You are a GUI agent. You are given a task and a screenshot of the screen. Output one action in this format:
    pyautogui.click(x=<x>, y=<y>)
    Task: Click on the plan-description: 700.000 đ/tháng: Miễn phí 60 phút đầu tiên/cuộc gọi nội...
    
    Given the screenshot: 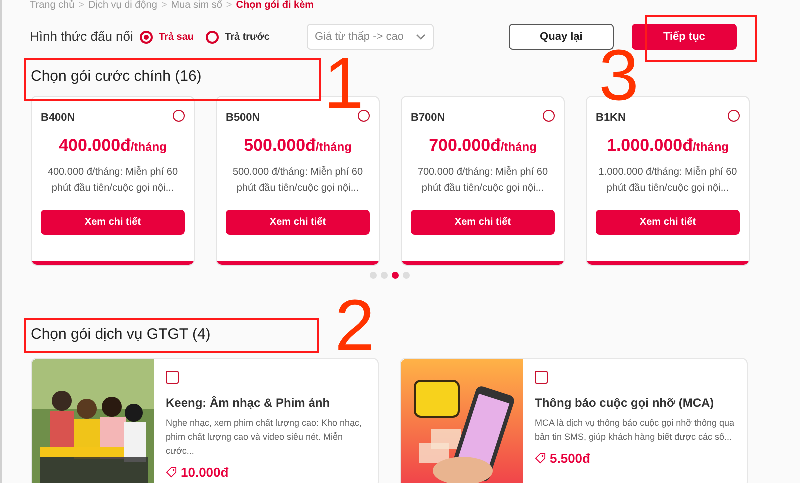 What is the action you would take?
    pyautogui.click(x=483, y=180)
    